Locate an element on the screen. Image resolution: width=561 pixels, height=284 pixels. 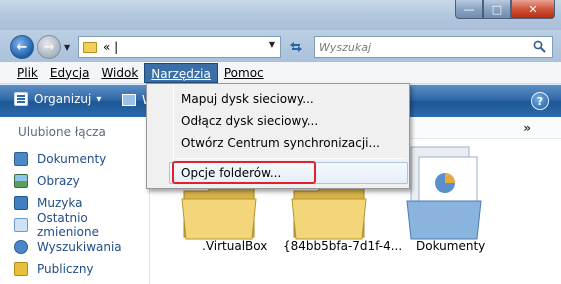
sidebar-item-public: Publiczny is located at coordinates (81, 269).